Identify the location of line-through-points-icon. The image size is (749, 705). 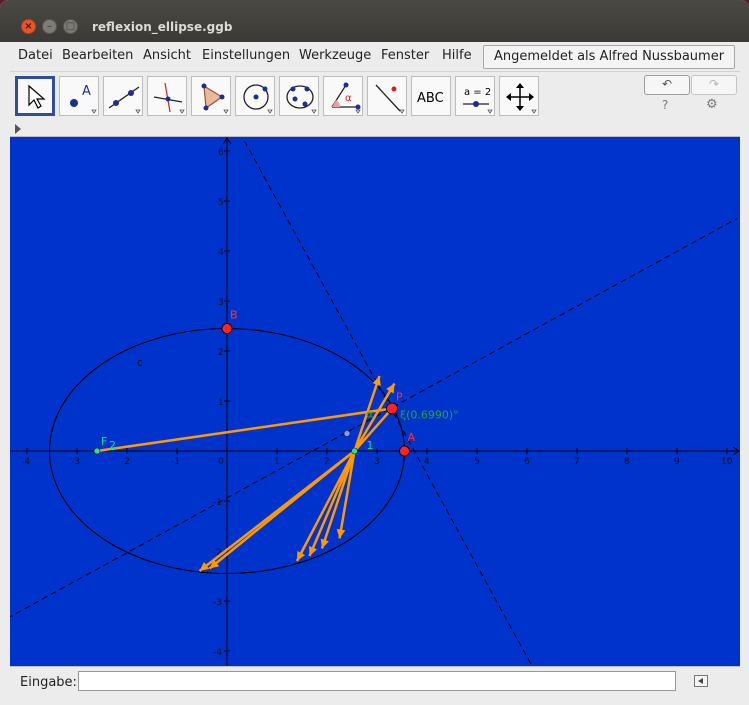
(124, 100).